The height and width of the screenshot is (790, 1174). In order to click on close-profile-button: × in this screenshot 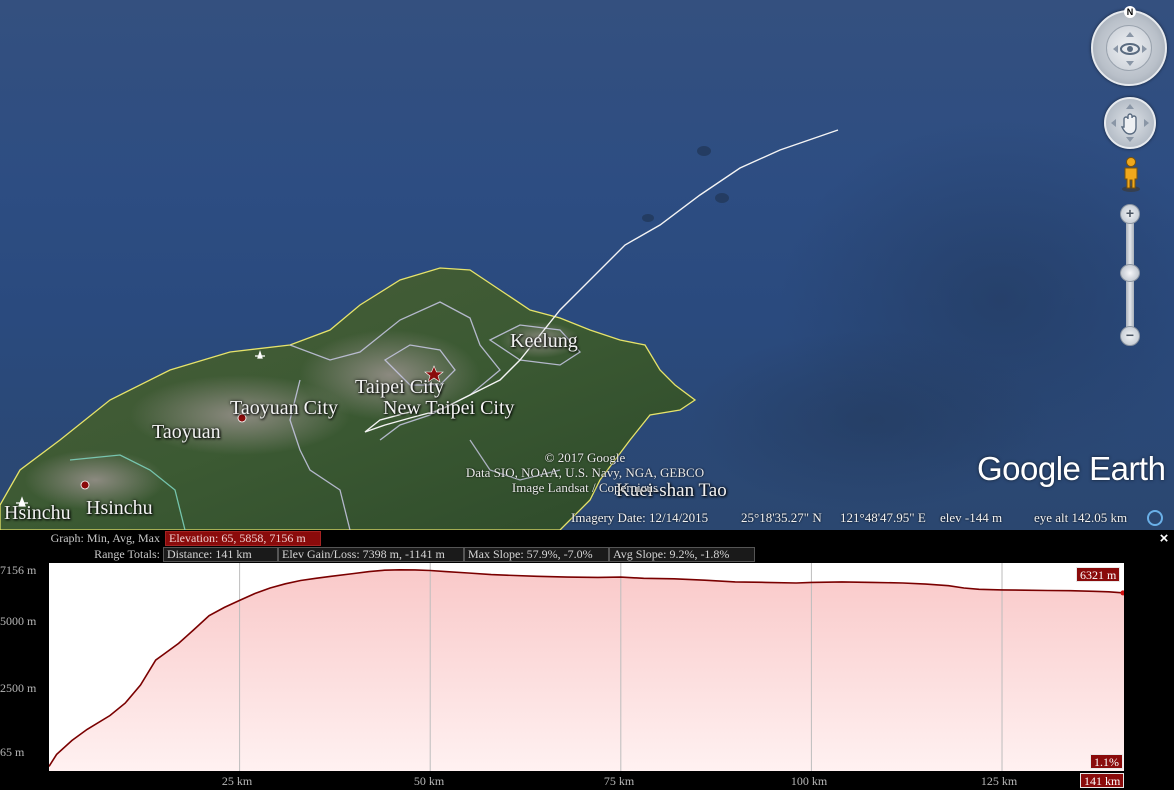, I will do `click(1164, 538)`.